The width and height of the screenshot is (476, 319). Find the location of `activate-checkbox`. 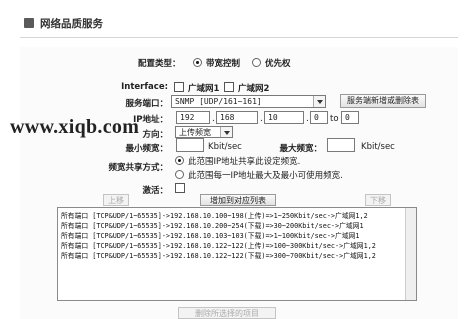

activate-checkbox is located at coordinates (180, 188).